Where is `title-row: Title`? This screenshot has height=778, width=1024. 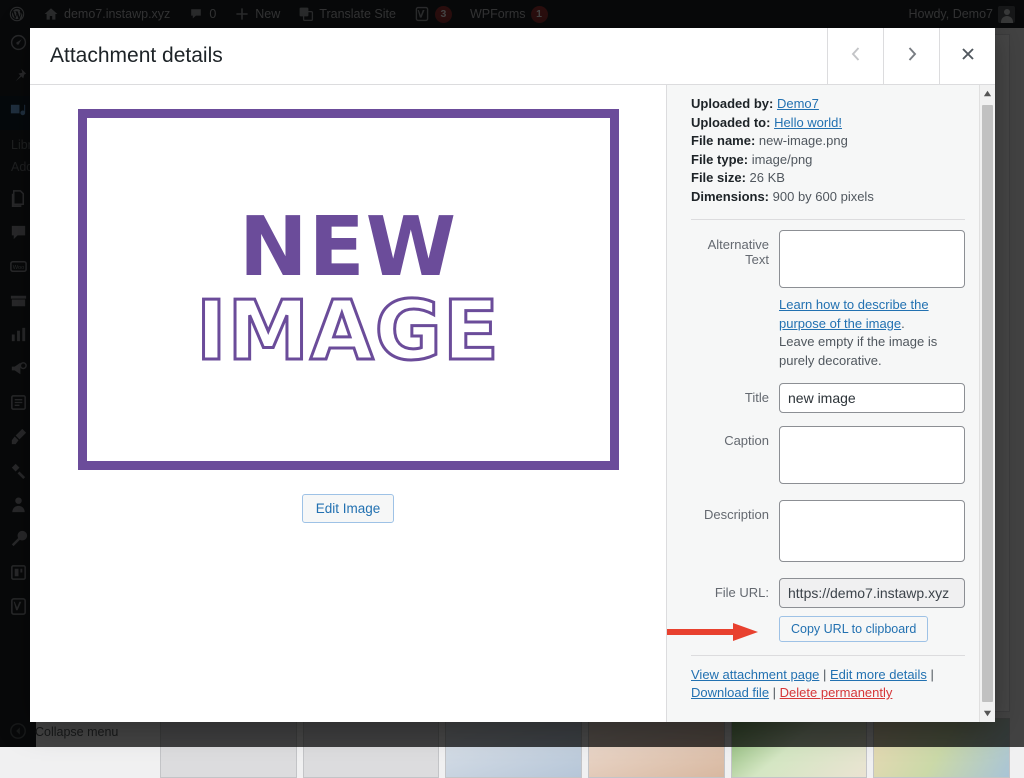
title-row: Title is located at coordinates (828, 398).